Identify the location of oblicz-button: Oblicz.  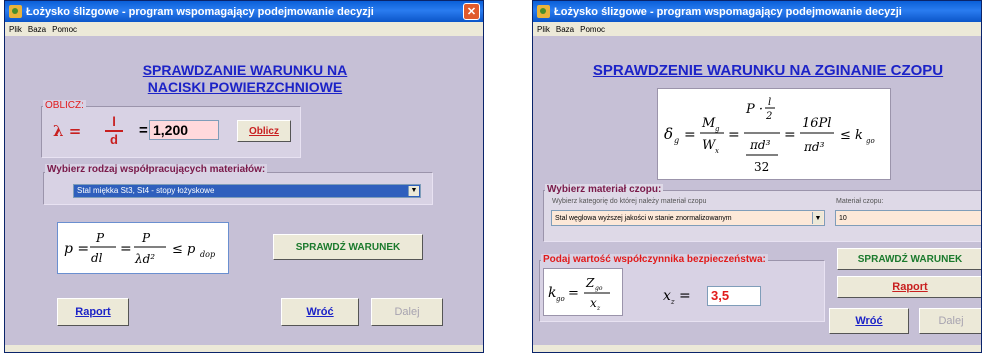
(264, 131).